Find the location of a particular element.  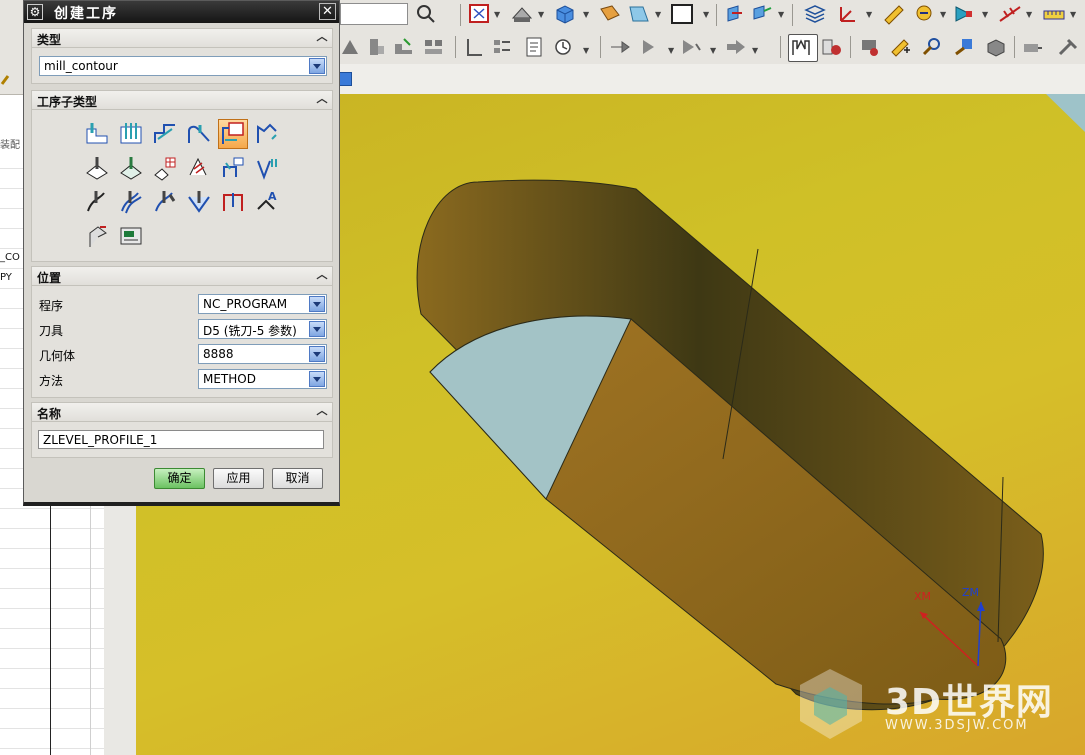

program-select: NC_PROGRAM is located at coordinates (262, 304).